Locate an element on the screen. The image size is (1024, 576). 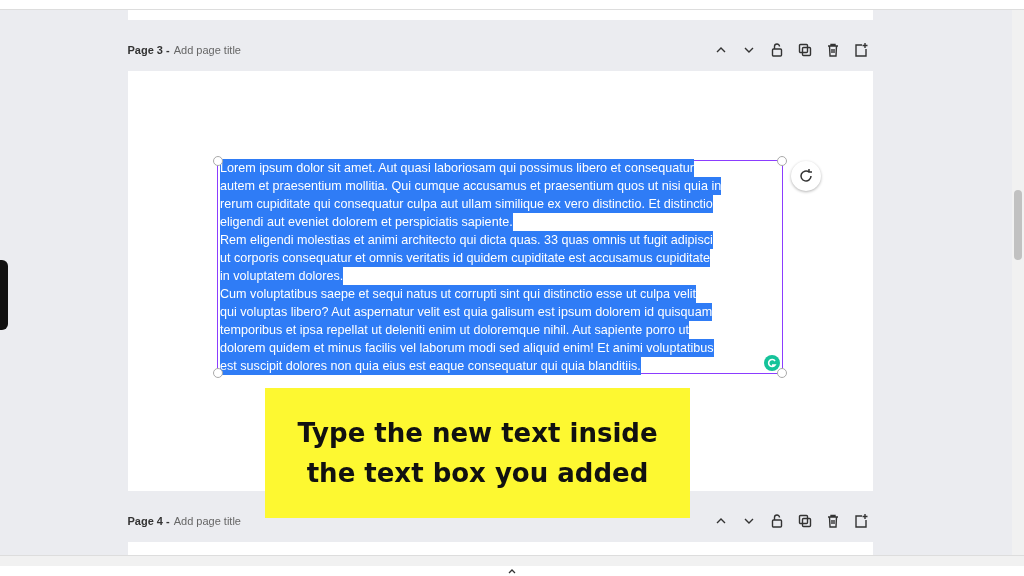
horizontal-scrollbar is located at coordinates (512, 560).